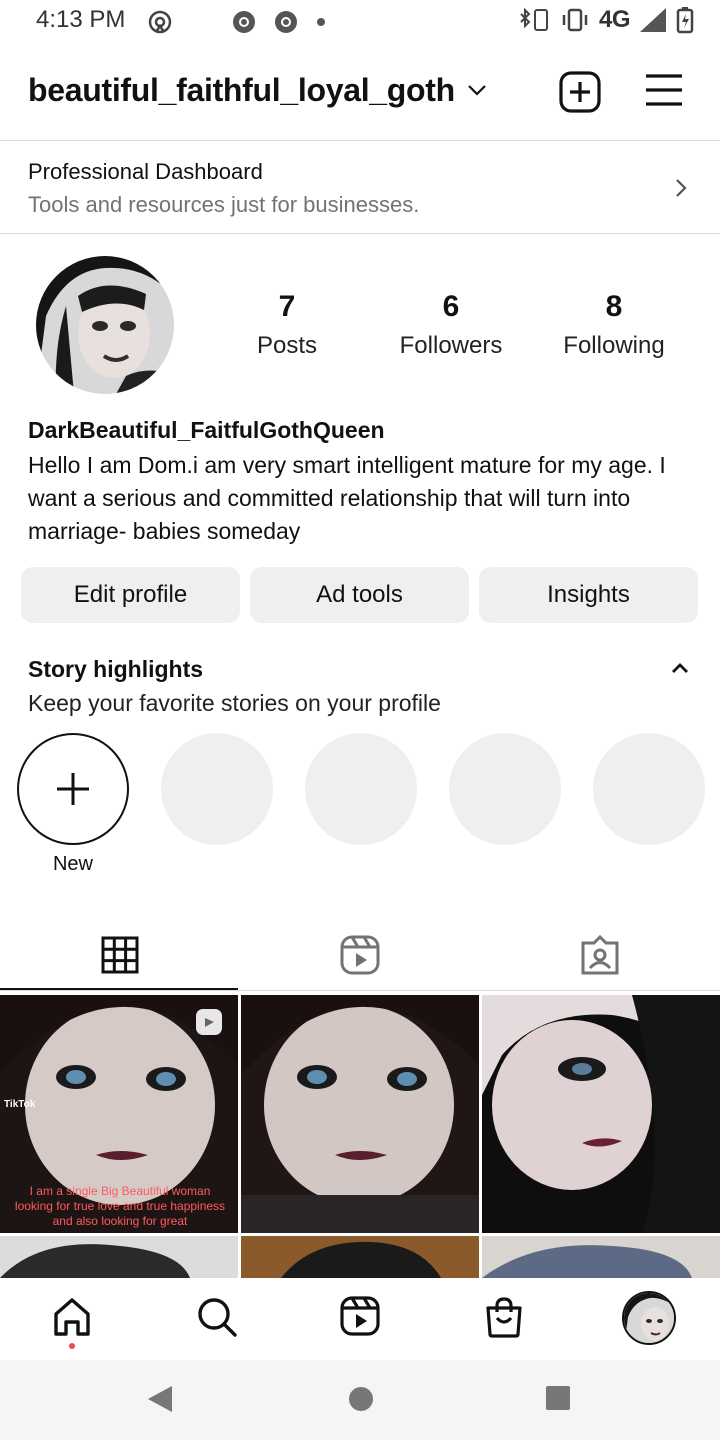 The image size is (720, 1440). I want to click on hotspot-icon, so click(160, 22).